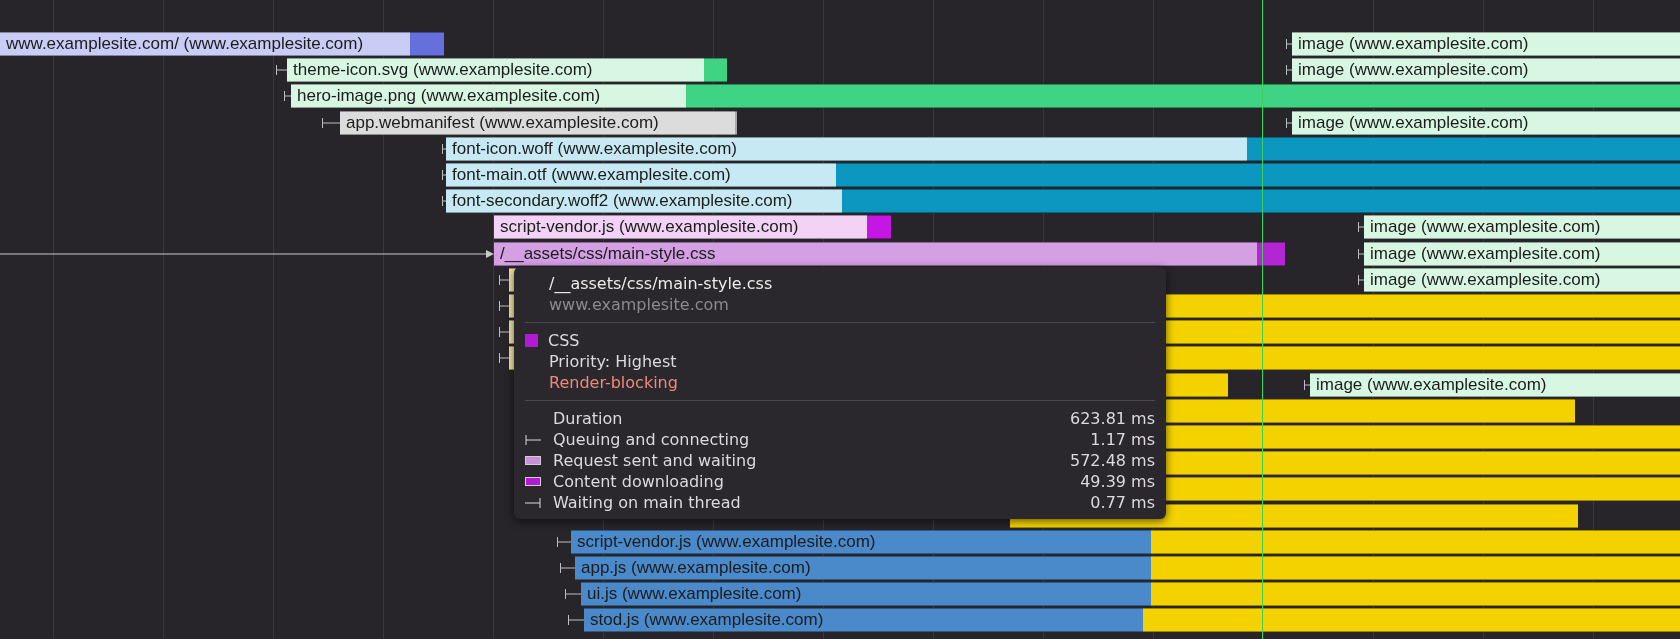 The image size is (1680, 639). I want to click on timing-label: Queuing and connecting, so click(652, 439).